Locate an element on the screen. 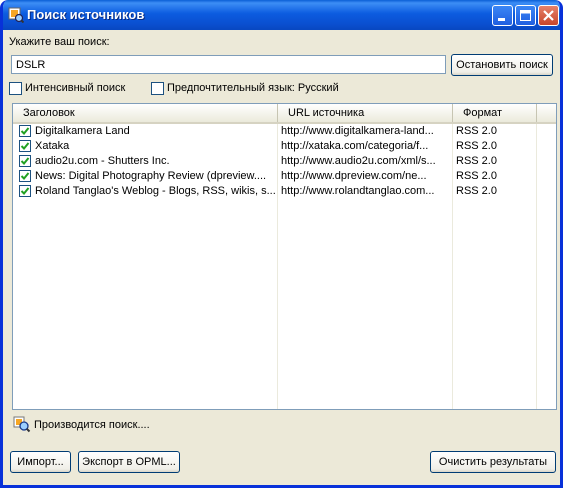  search-prompt-label: Укажите ваш поиск: is located at coordinates (59, 42).